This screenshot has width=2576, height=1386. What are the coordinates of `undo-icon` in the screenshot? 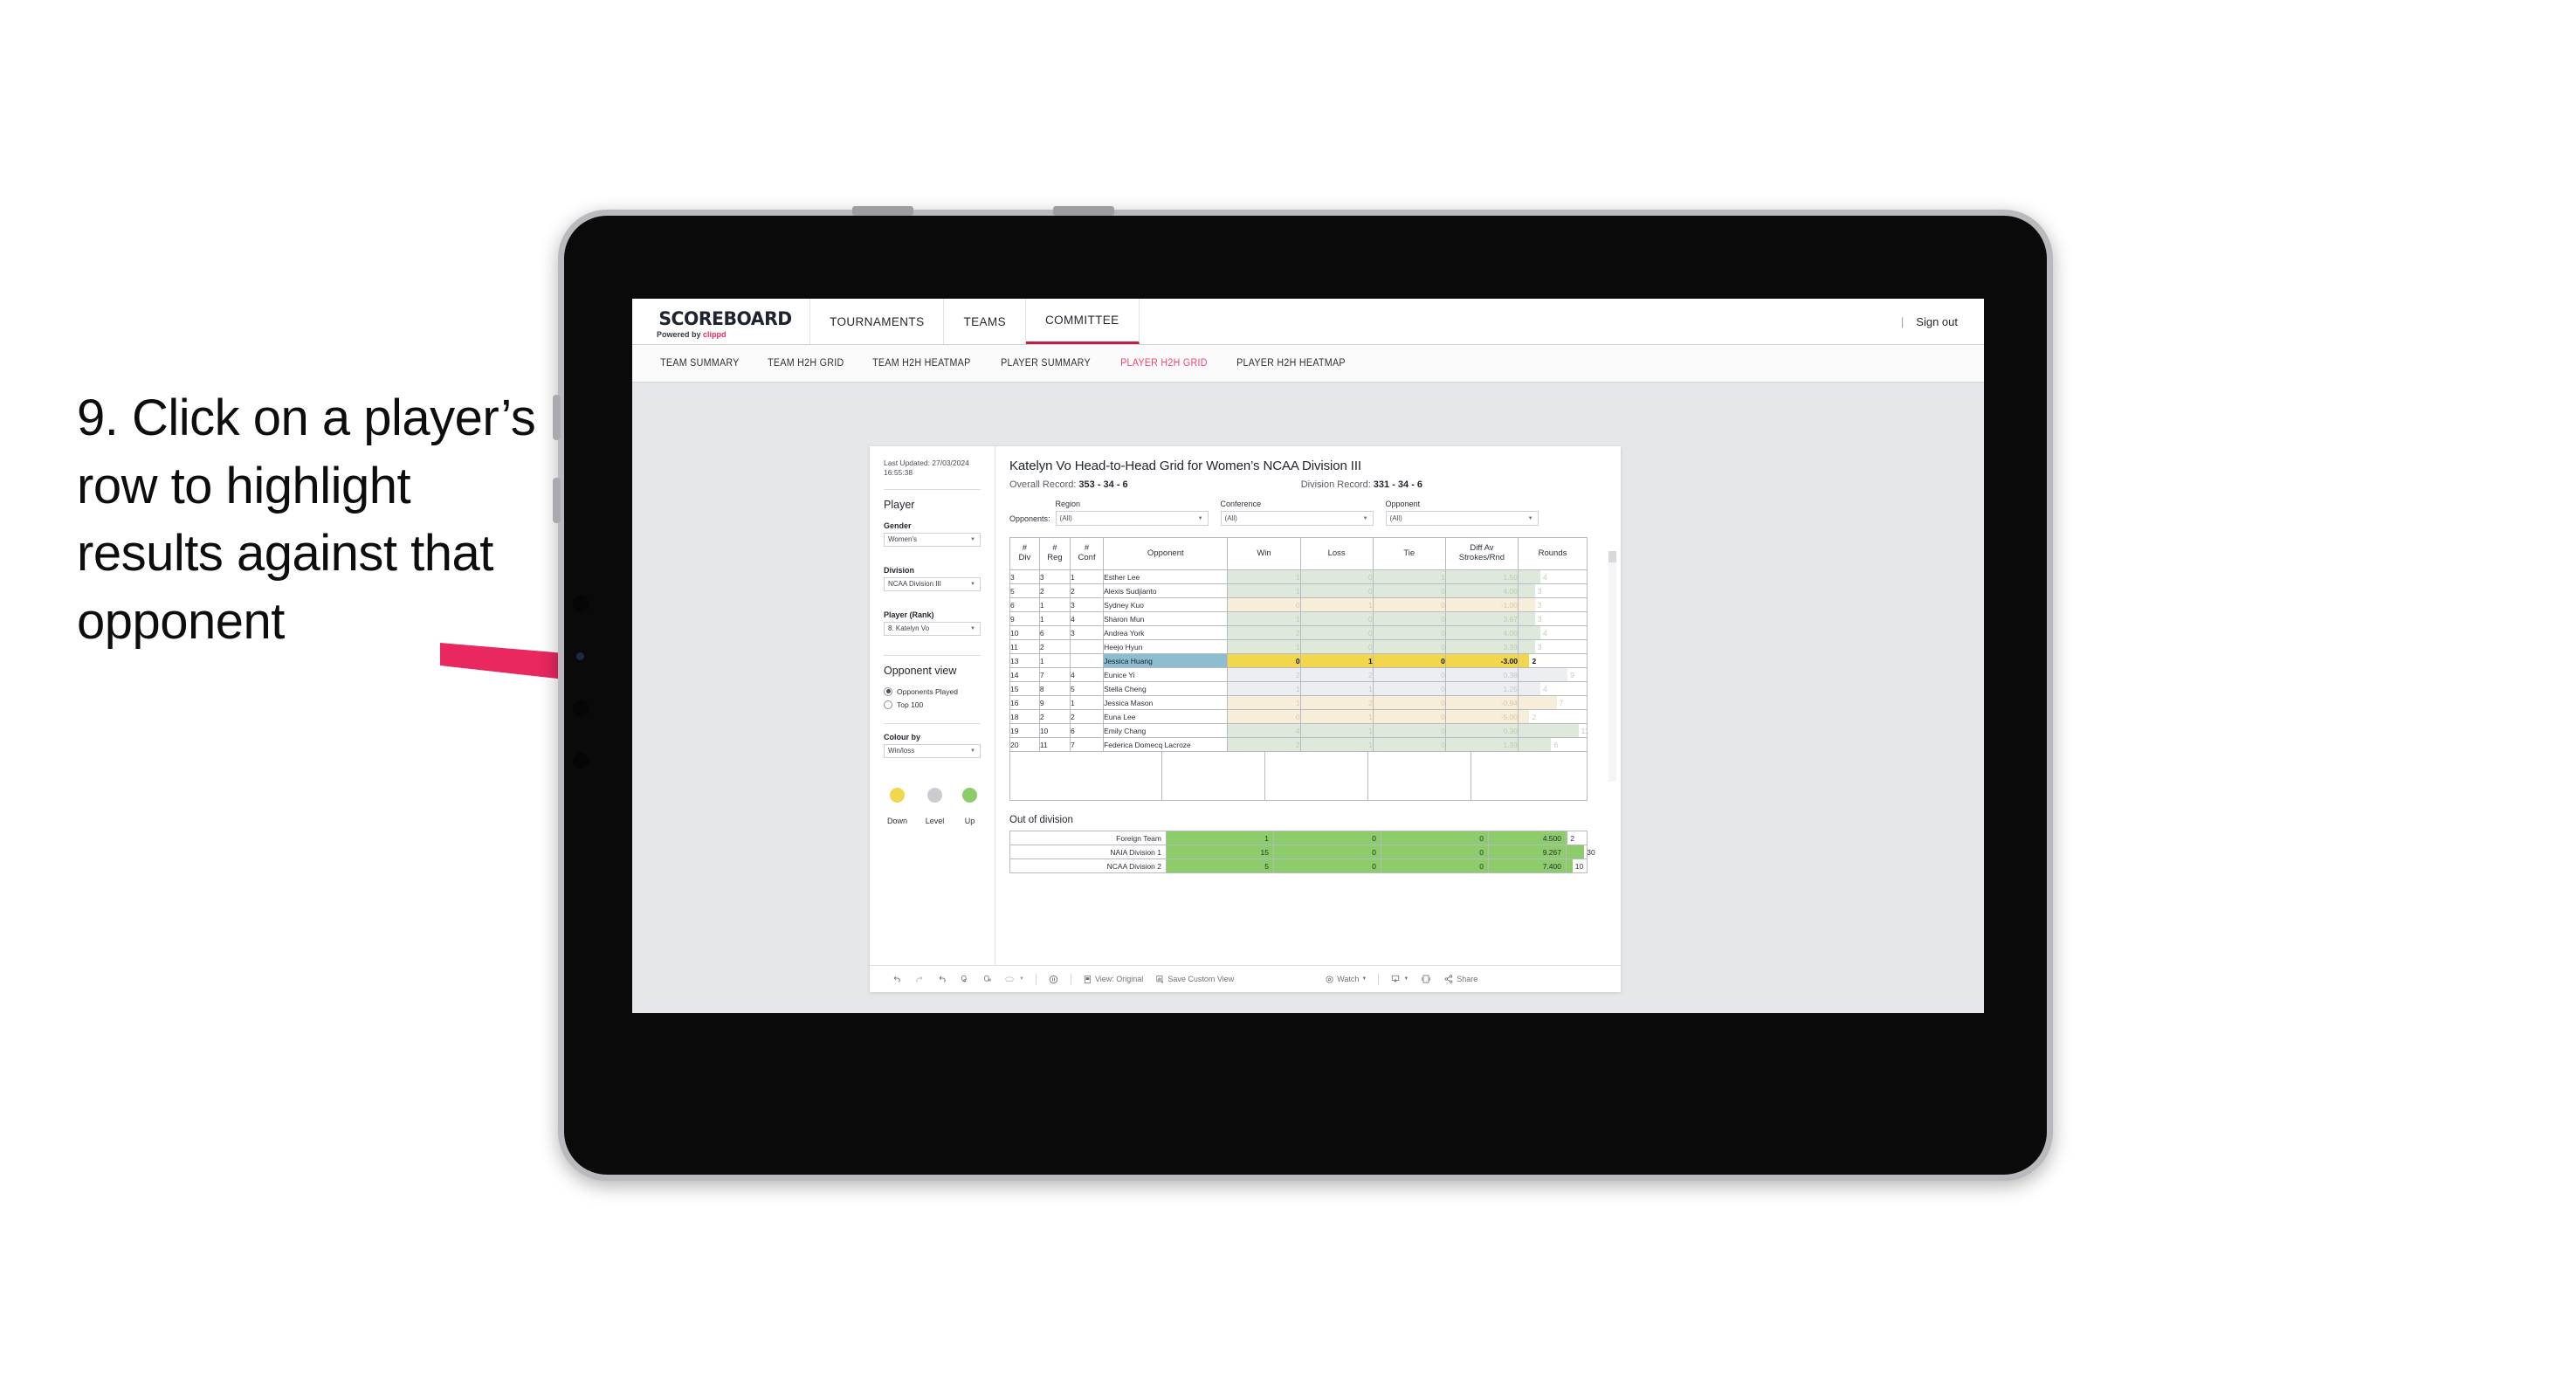 It's located at (896, 980).